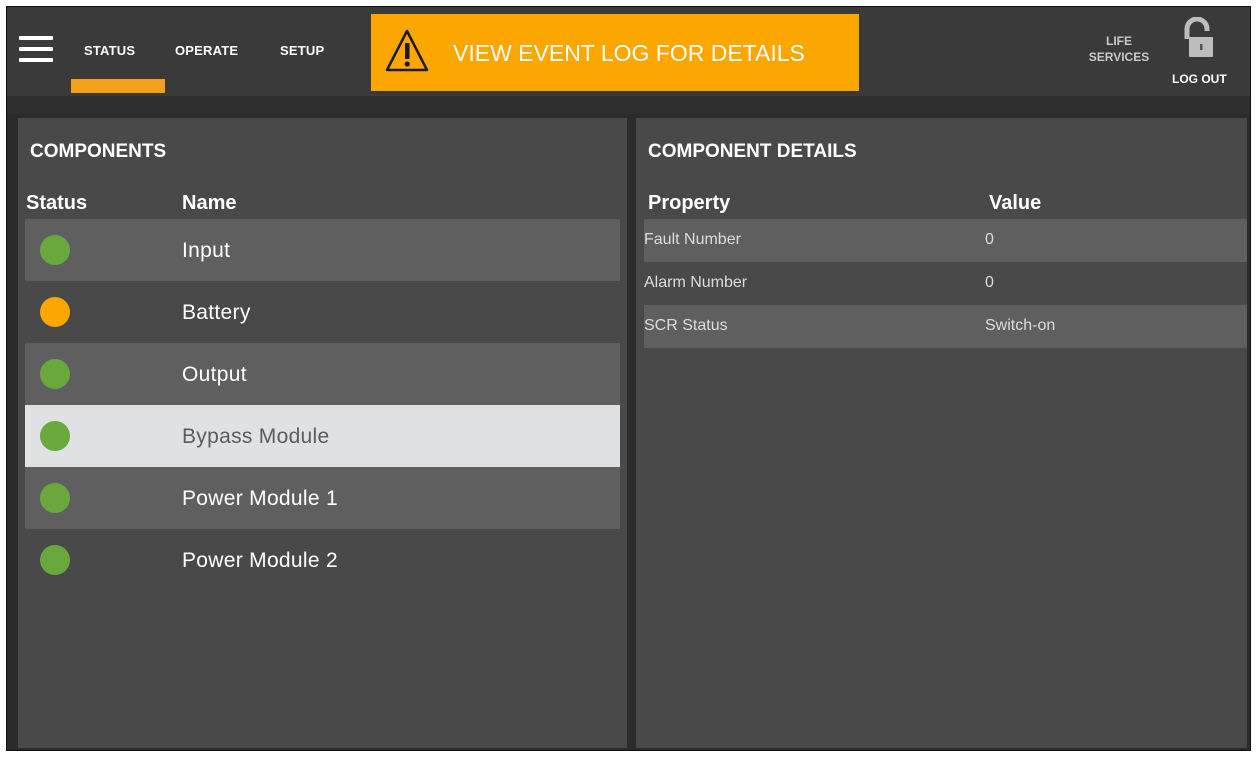 The height and width of the screenshot is (757, 1257). Describe the element at coordinates (689, 203) in the screenshot. I see `property-column-header: Property` at that location.